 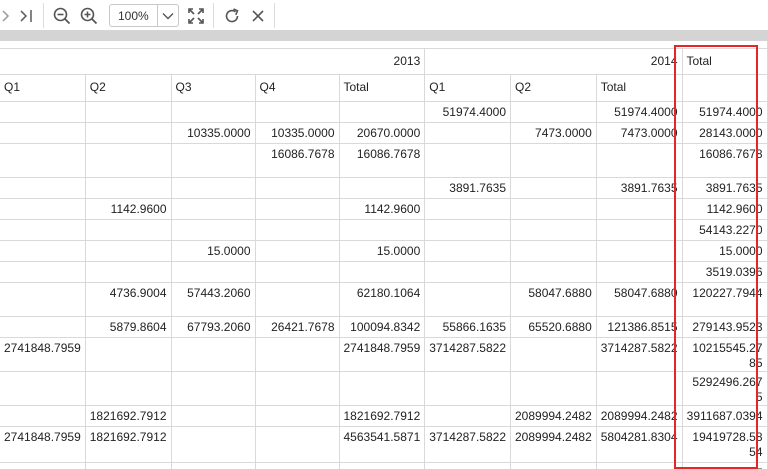 I want to click on grand-total-cell: 3519.0396, so click(x=725, y=272).